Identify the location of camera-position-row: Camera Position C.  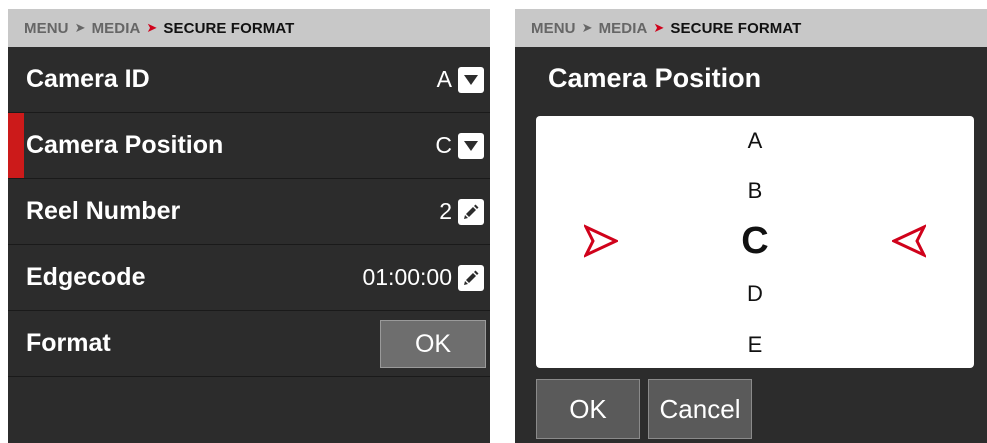
(249, 146).